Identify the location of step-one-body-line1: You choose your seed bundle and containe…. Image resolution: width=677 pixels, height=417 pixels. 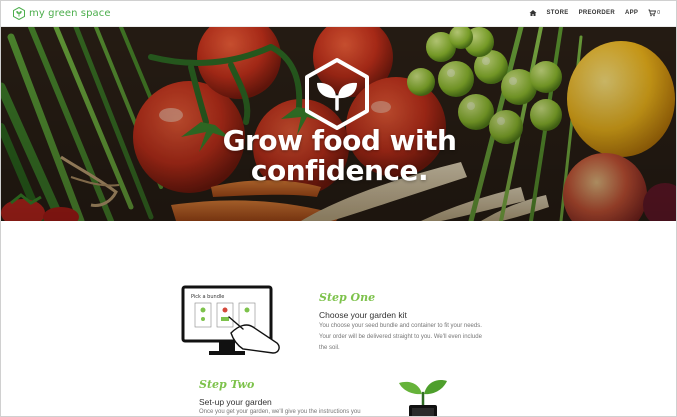
(400, 326).